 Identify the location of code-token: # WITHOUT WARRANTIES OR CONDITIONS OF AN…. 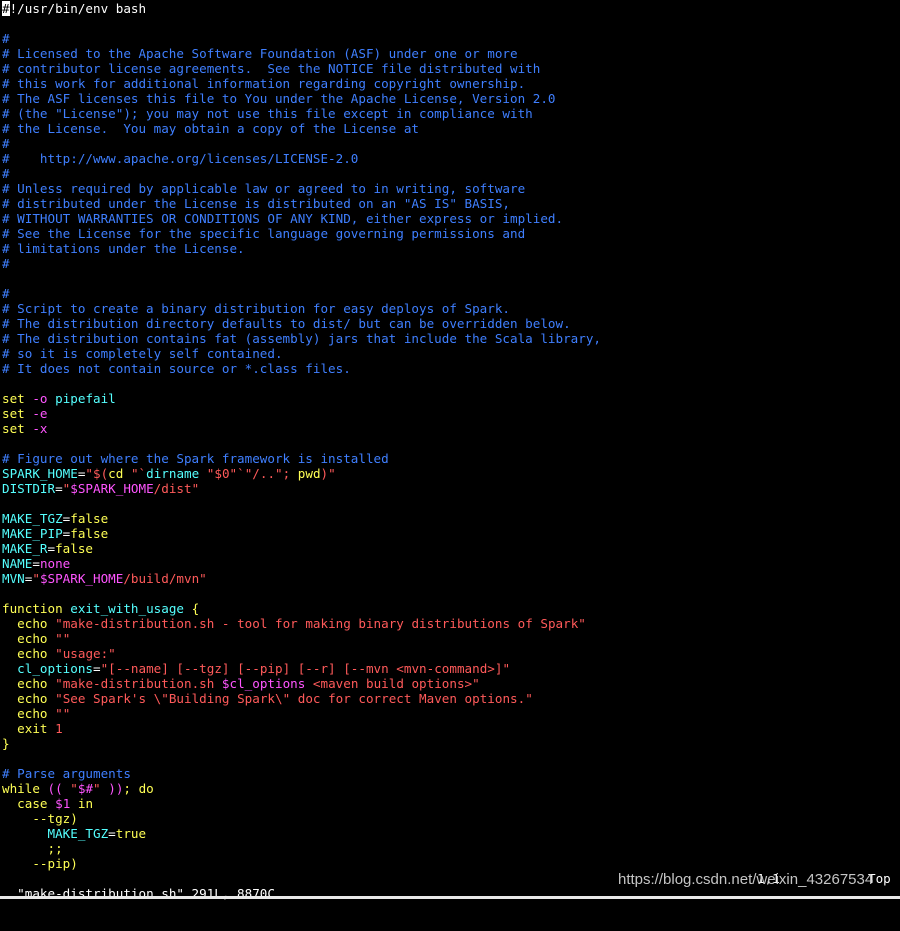
(283, 218).